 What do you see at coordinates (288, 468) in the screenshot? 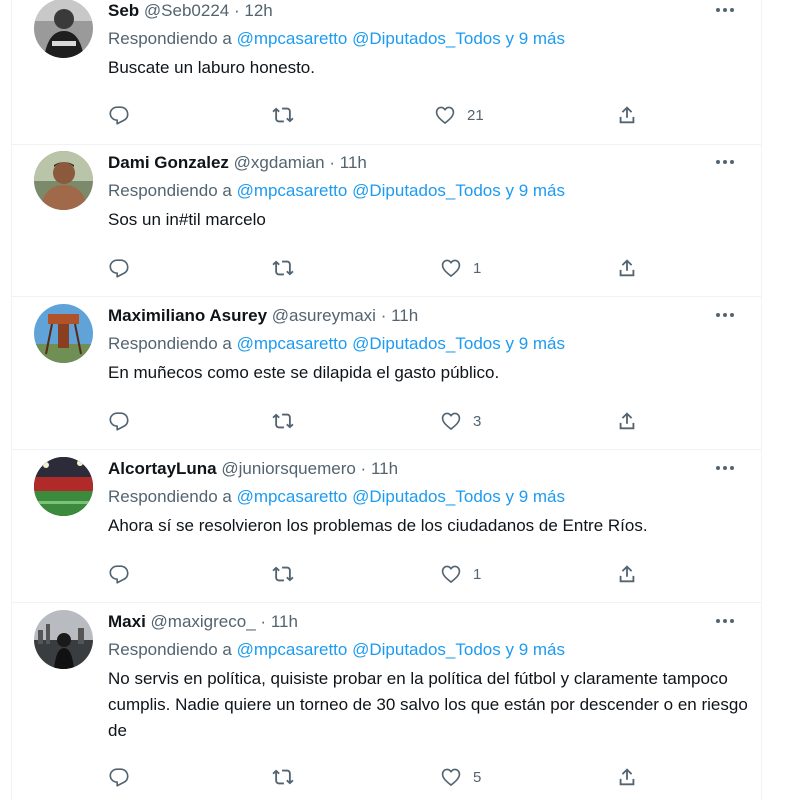
I see `user-handle: @juniorsquemero` at bounding box center [288, 468].